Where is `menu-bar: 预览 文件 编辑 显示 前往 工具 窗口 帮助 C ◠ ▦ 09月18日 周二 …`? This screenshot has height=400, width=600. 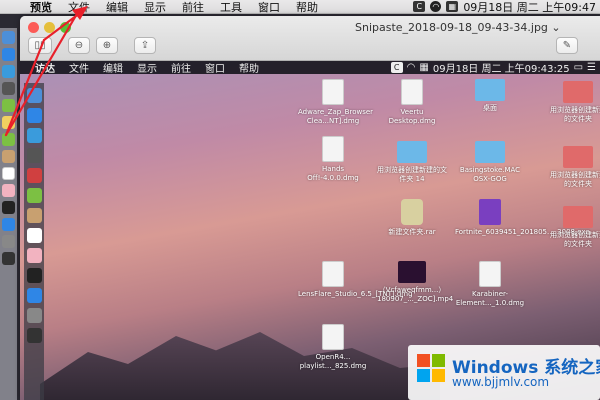 menu-bar: 预览 文件 编辑 显示 前往 工具 窗口 帮助 C ◠ ▦ 09月18日 周二 … is located at coordinates (300, 7).